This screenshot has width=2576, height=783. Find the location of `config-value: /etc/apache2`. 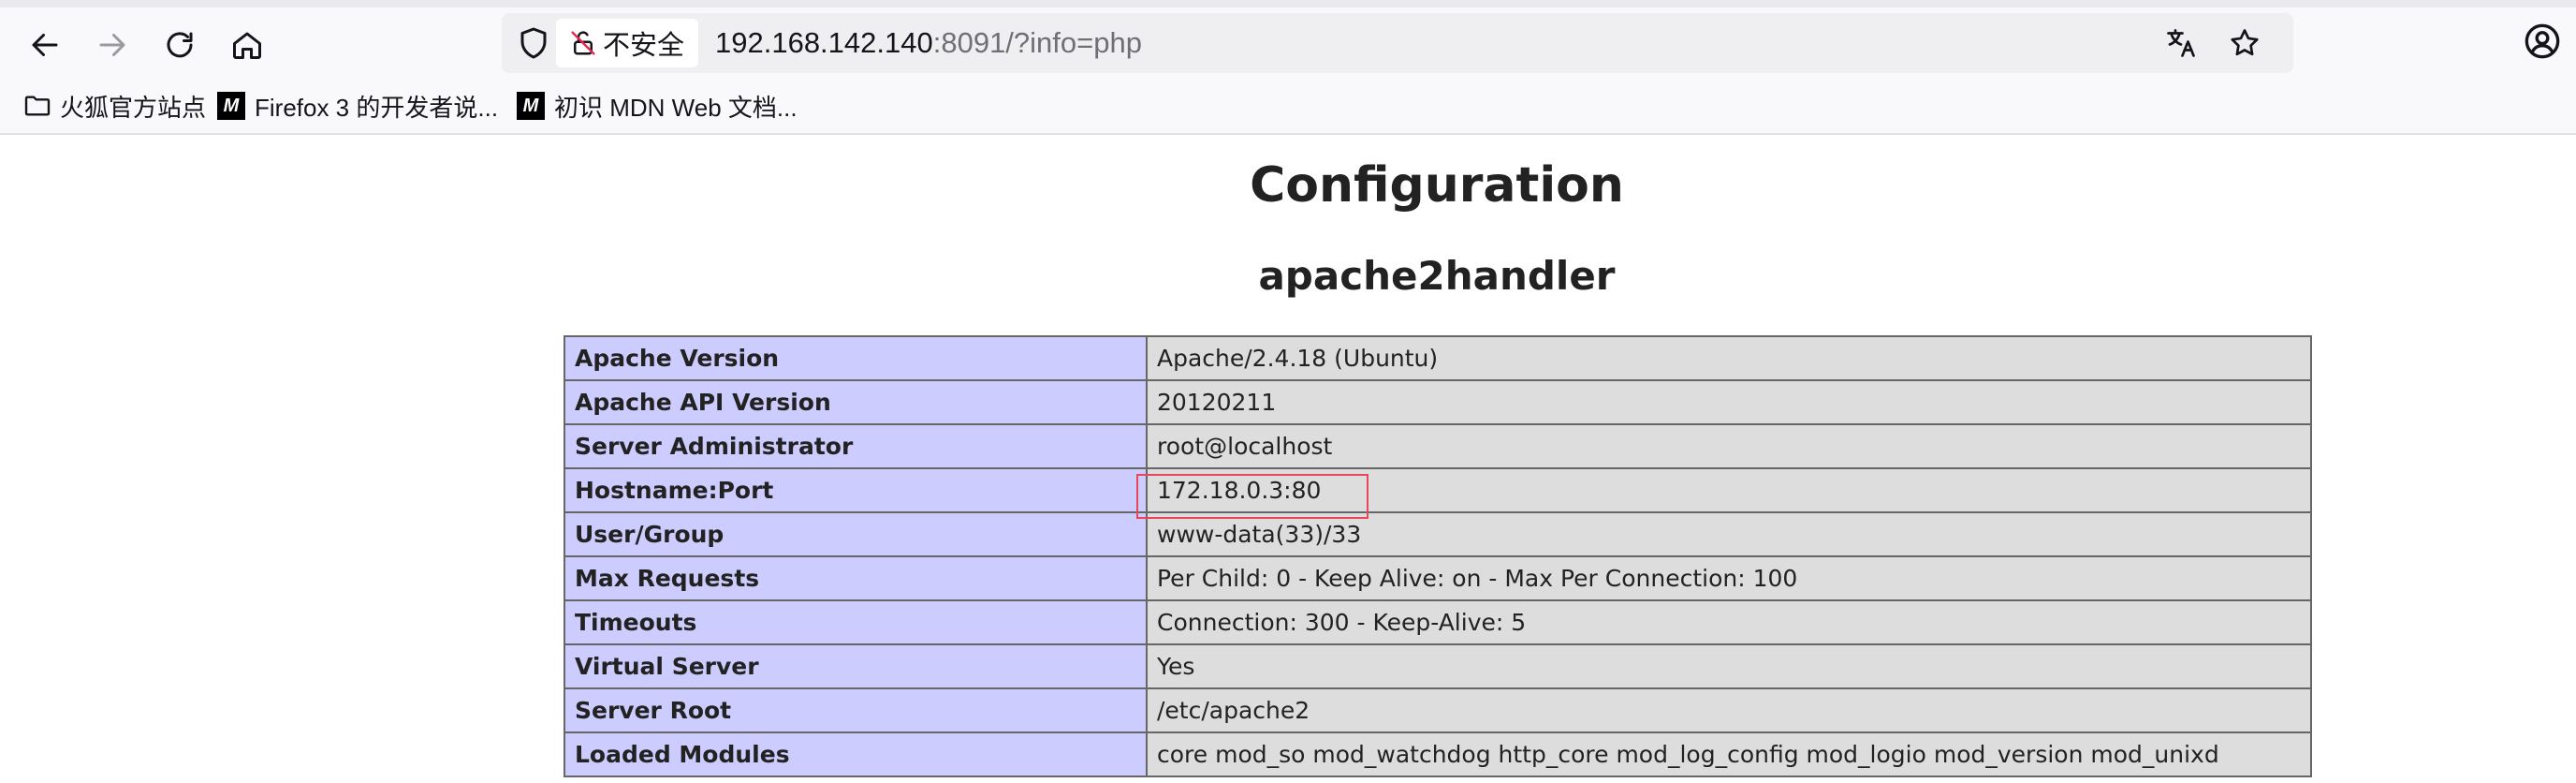

config-value: /etc/apache2 is located at coordinates (1729, 710).